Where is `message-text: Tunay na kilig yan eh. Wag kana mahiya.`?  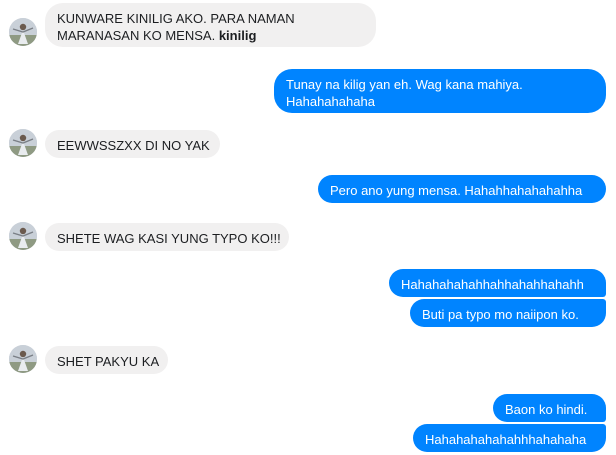 message-text: Tunay na kilig yan eh. Wag kana mahiya. is located at coordinates (404, 84).